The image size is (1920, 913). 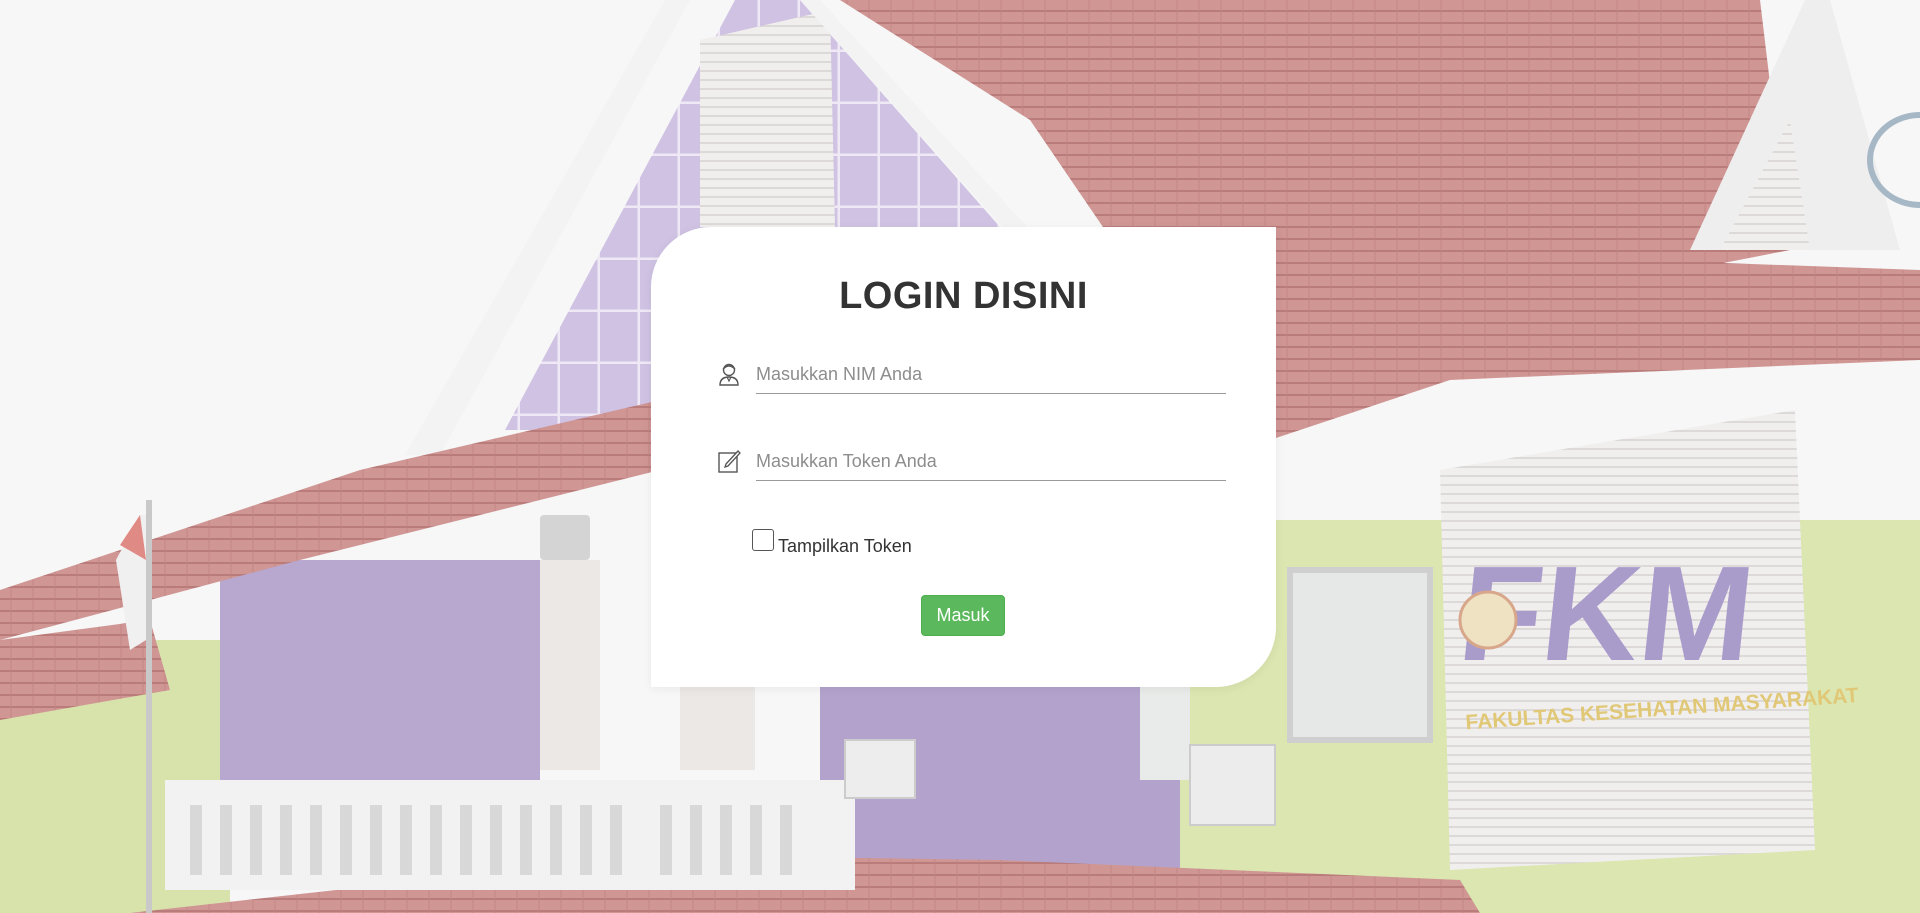 I want to click on nim-field, so click(x=971, y=375).